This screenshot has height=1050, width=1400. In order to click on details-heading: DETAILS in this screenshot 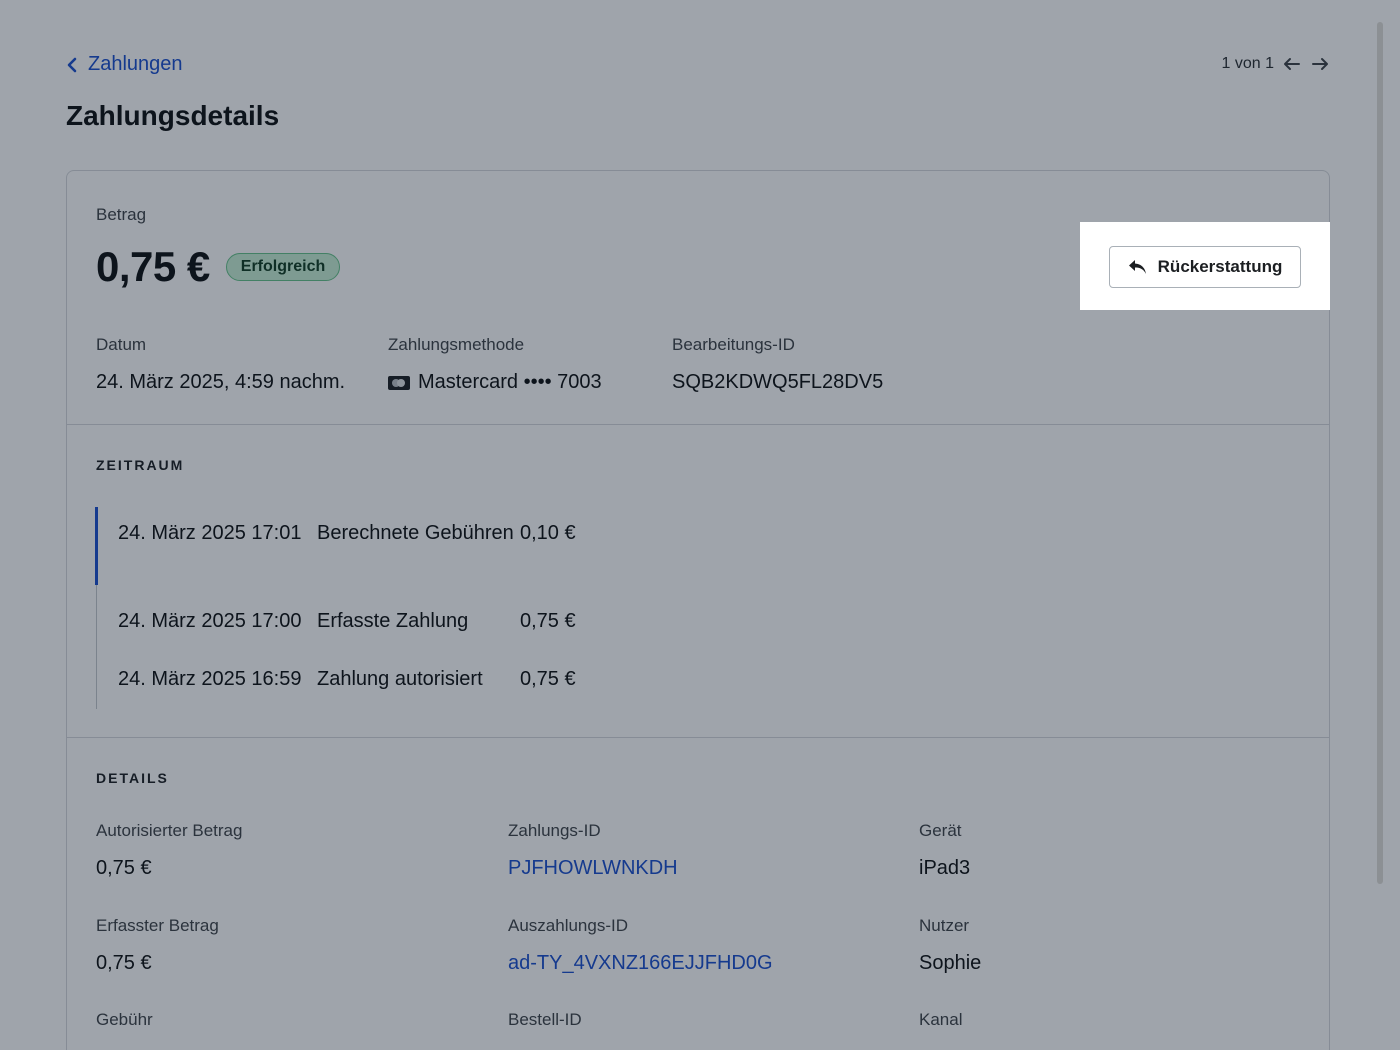, I will do `click(132, 778)`.